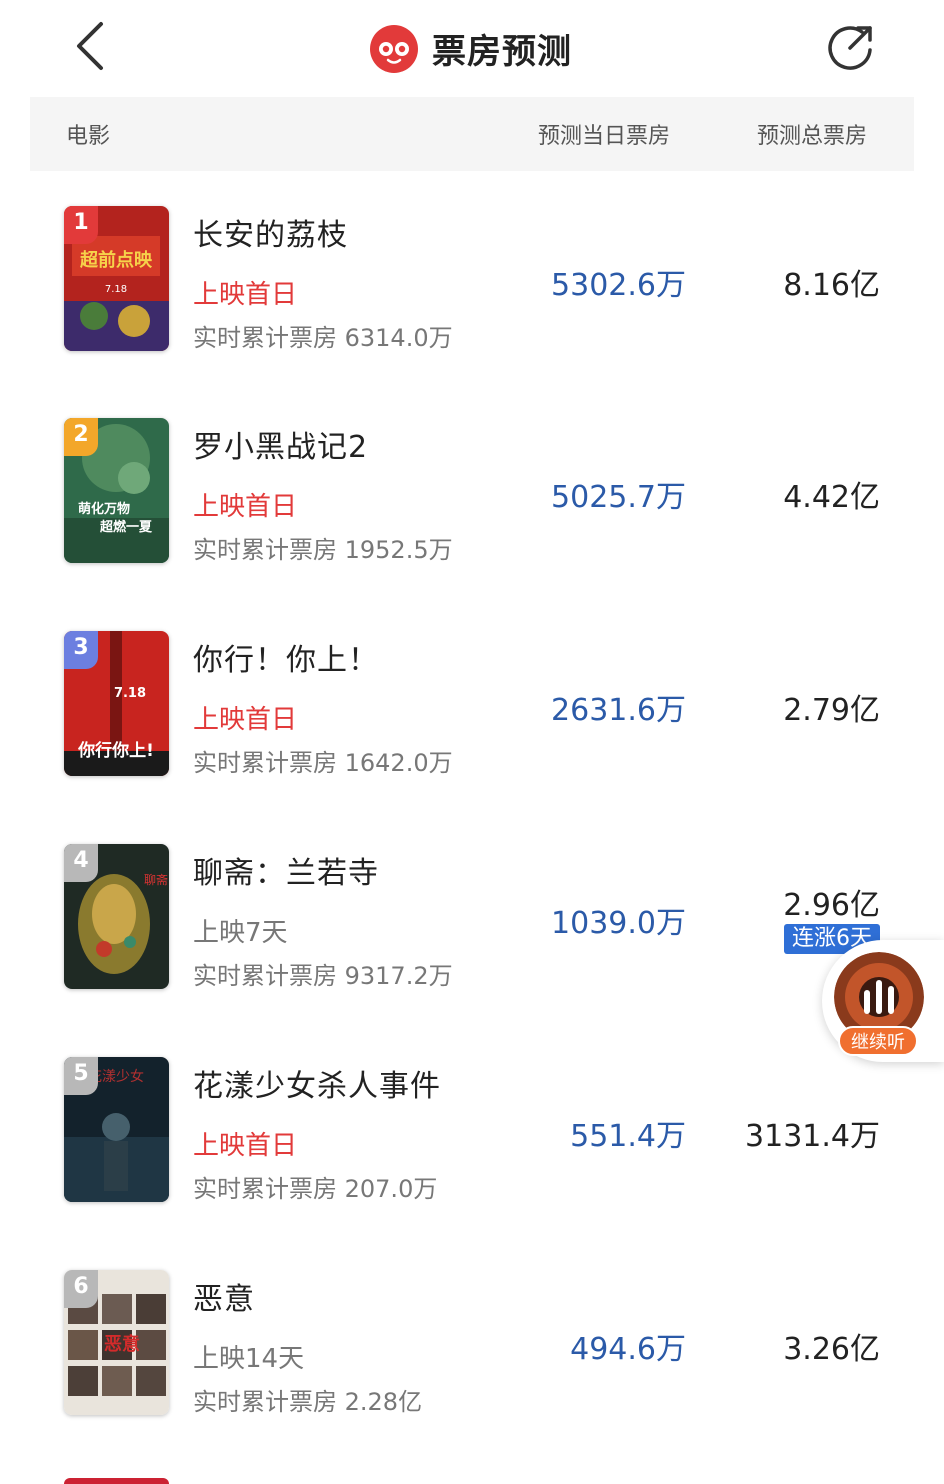  Describe the element at coordinates (323, 338) in the screenshot. I see `cumulative-box-office: 实时累计票房 6314.0万` at that location.